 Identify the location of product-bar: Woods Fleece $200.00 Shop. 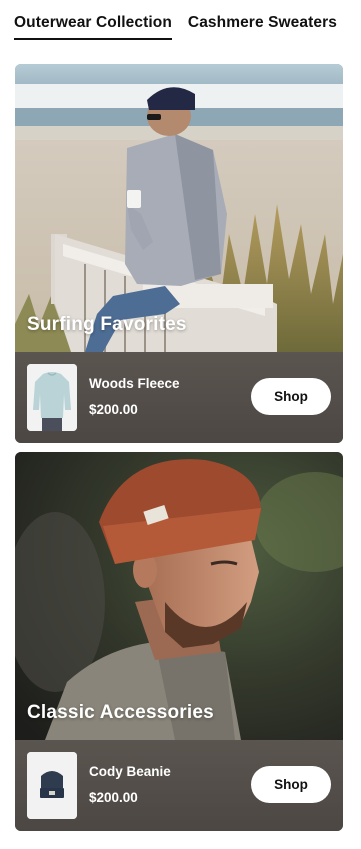
(179, 397).